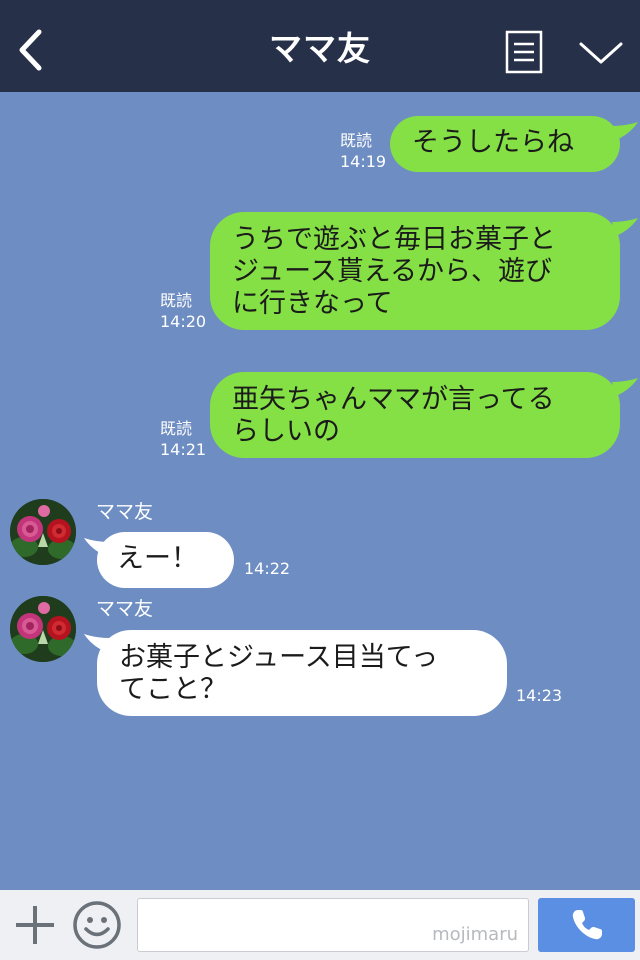 The width and height of the screenshot is (640, 960). I want to click on message-bubble: そうしたらね, so click(505, 144).